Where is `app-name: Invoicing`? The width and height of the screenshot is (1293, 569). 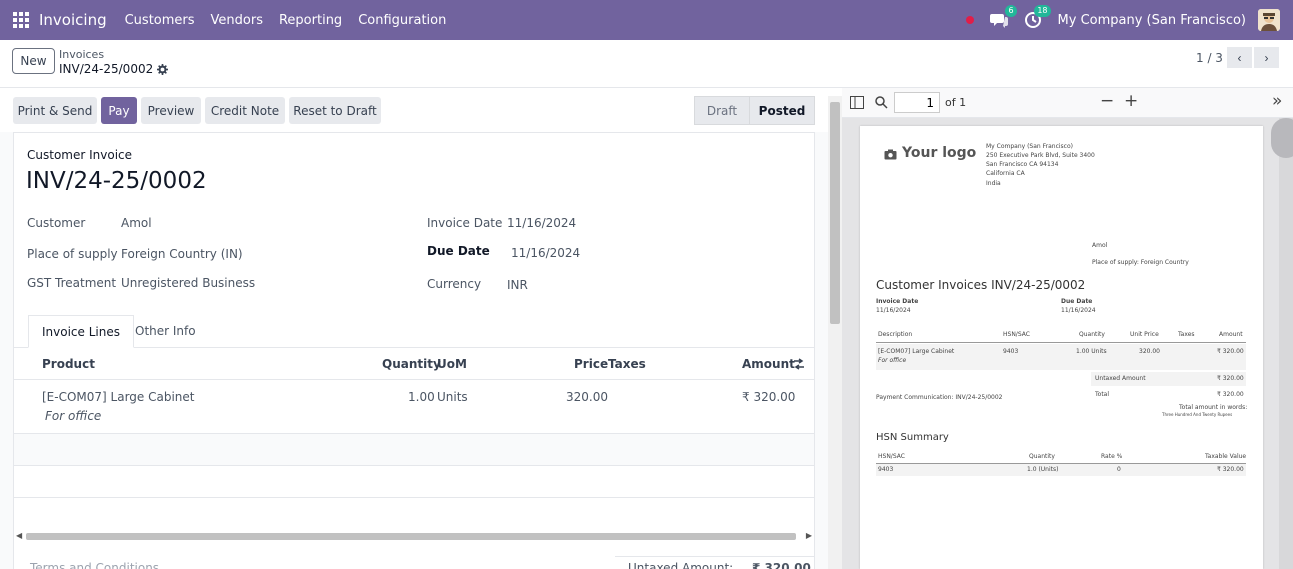
app-name: Invoicing is located at coordinates (73, 20).